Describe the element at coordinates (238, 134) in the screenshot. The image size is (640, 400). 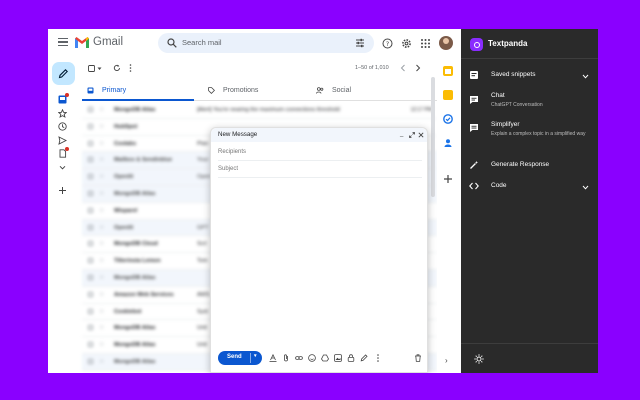
I see `compose-title: New Message` at that location.